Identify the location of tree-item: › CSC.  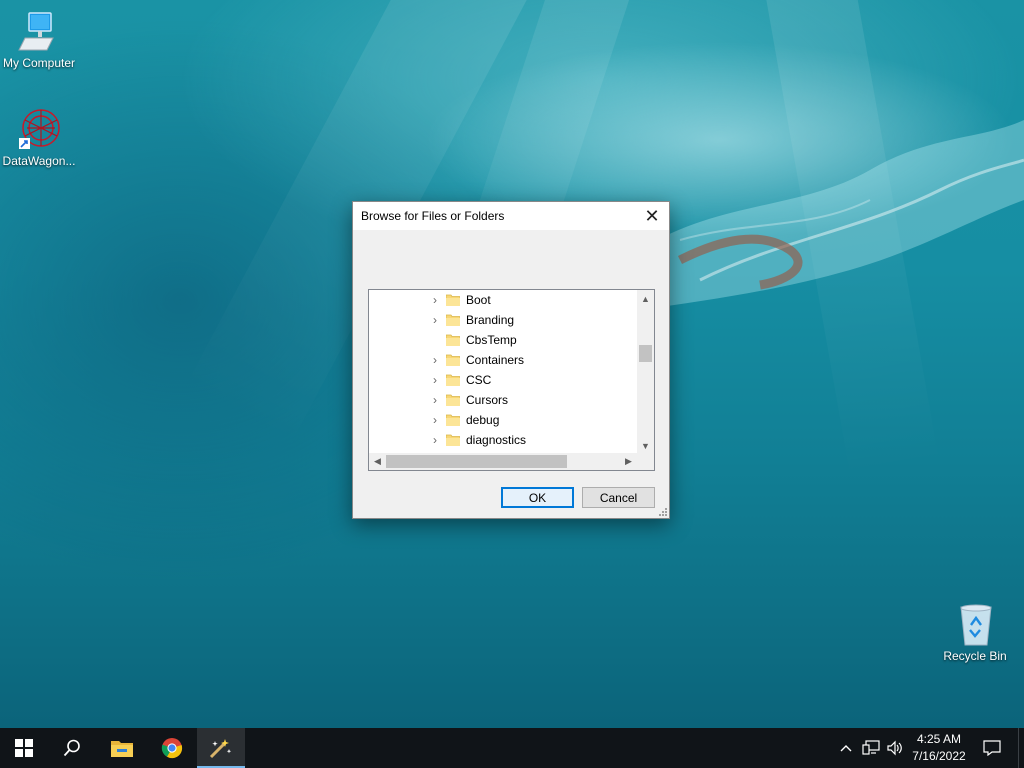
(504, 380).